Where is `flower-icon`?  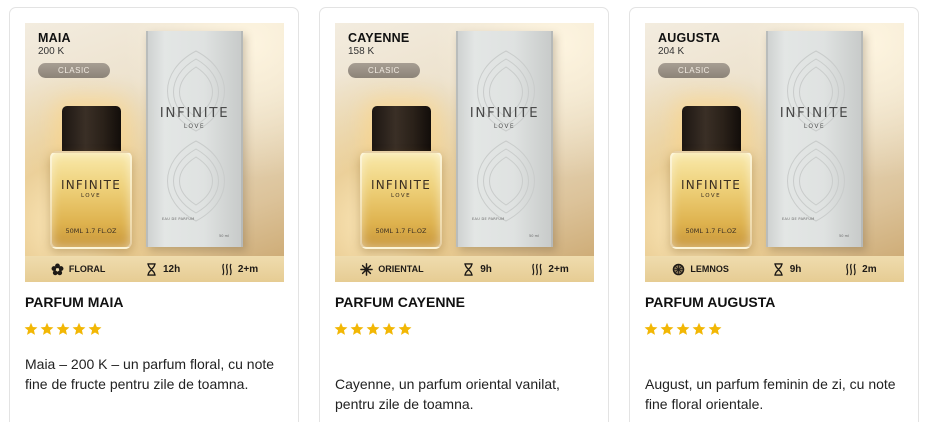
flower-icon is located at coordinates (57, 269).